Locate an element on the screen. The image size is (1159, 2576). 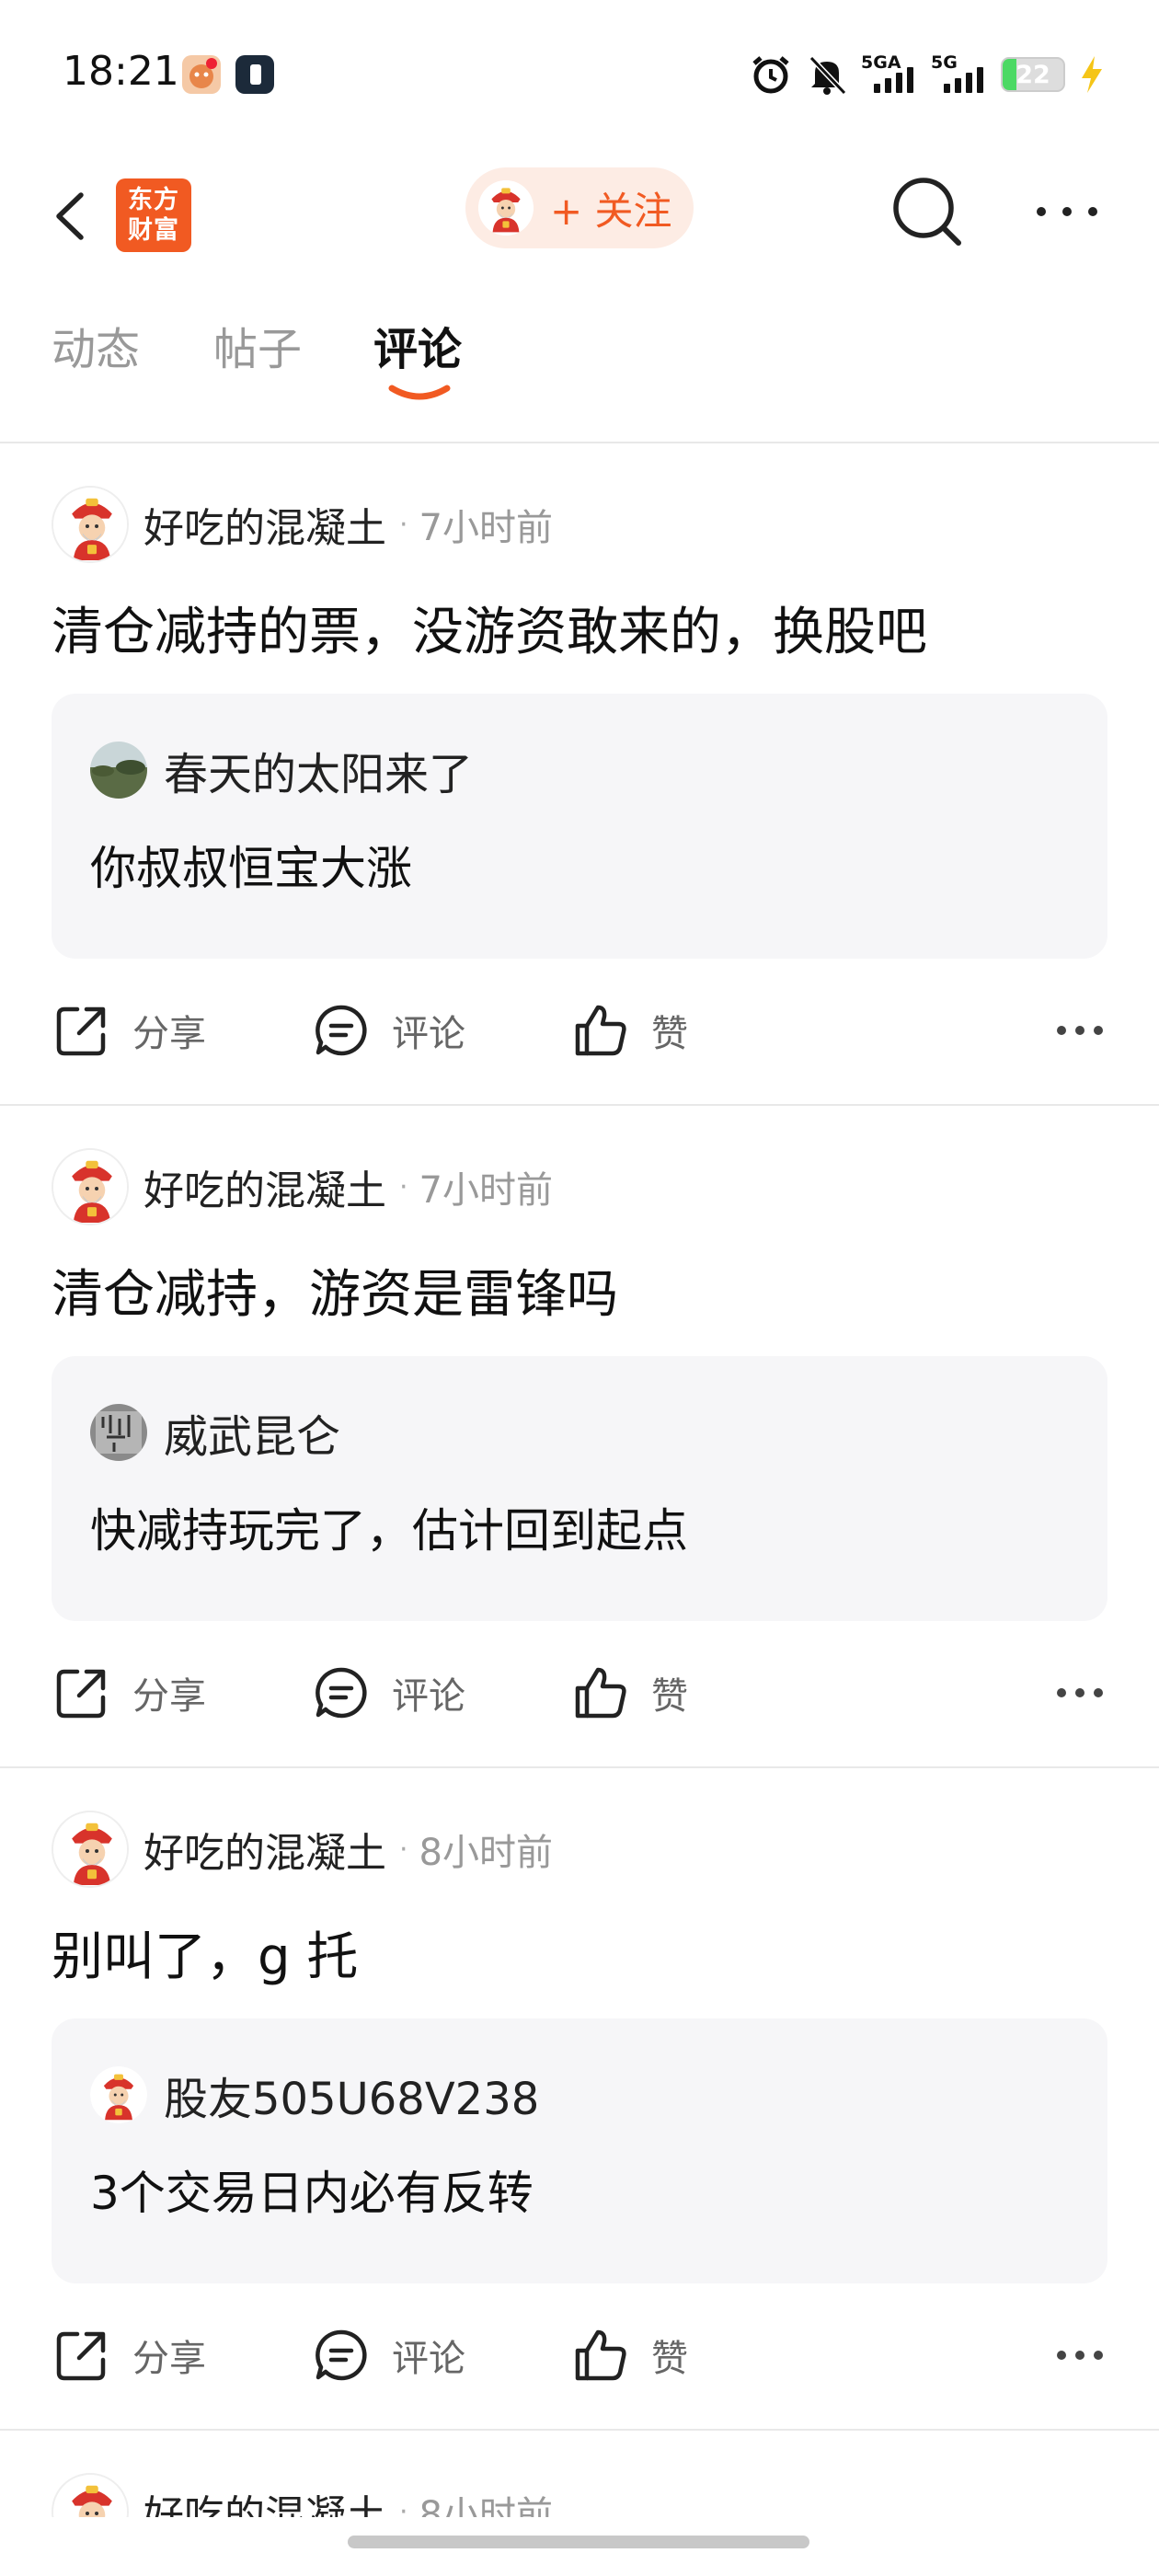
more-options-icon is located at coordinates (1067, 211).